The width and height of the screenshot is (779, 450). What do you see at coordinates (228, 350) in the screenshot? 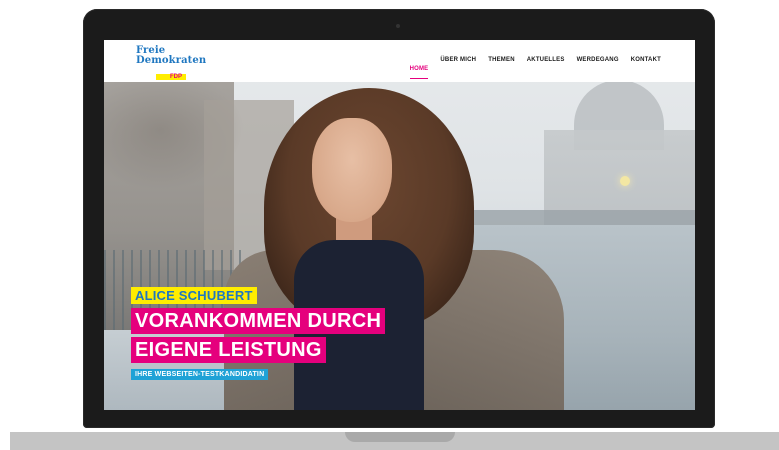
I see `headline-line-2: EIGENE LEISTUNG` at bounding box center [228, 350].